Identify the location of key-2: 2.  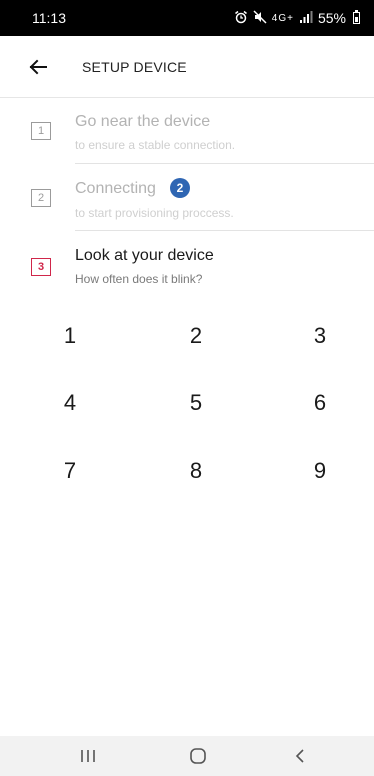
(196, 336).